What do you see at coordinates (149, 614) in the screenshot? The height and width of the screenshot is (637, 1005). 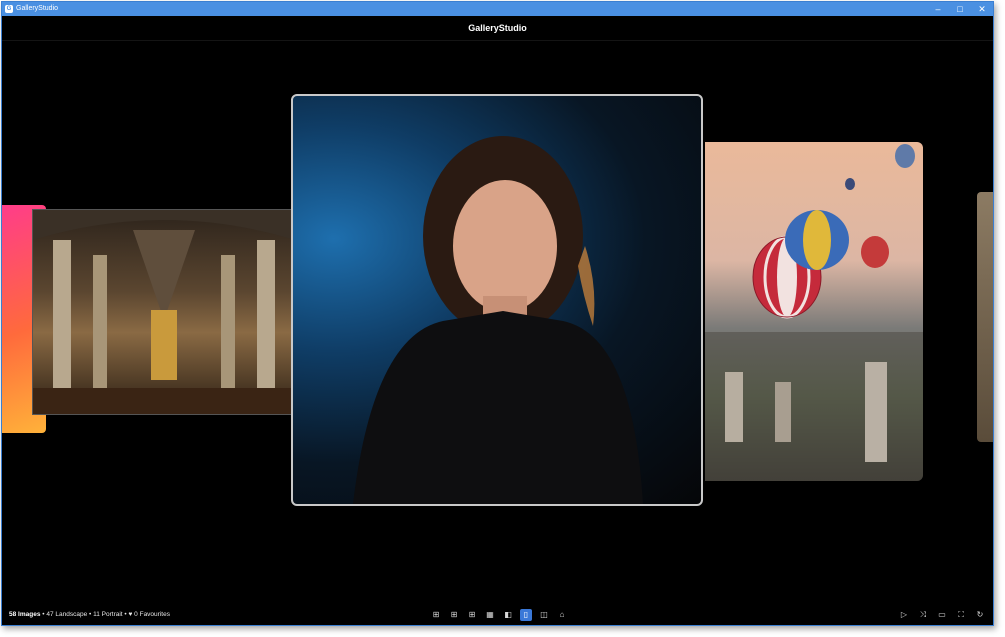 I see `favourites-count: ♥ 0 Favourites` at bounding box center [149, 614].